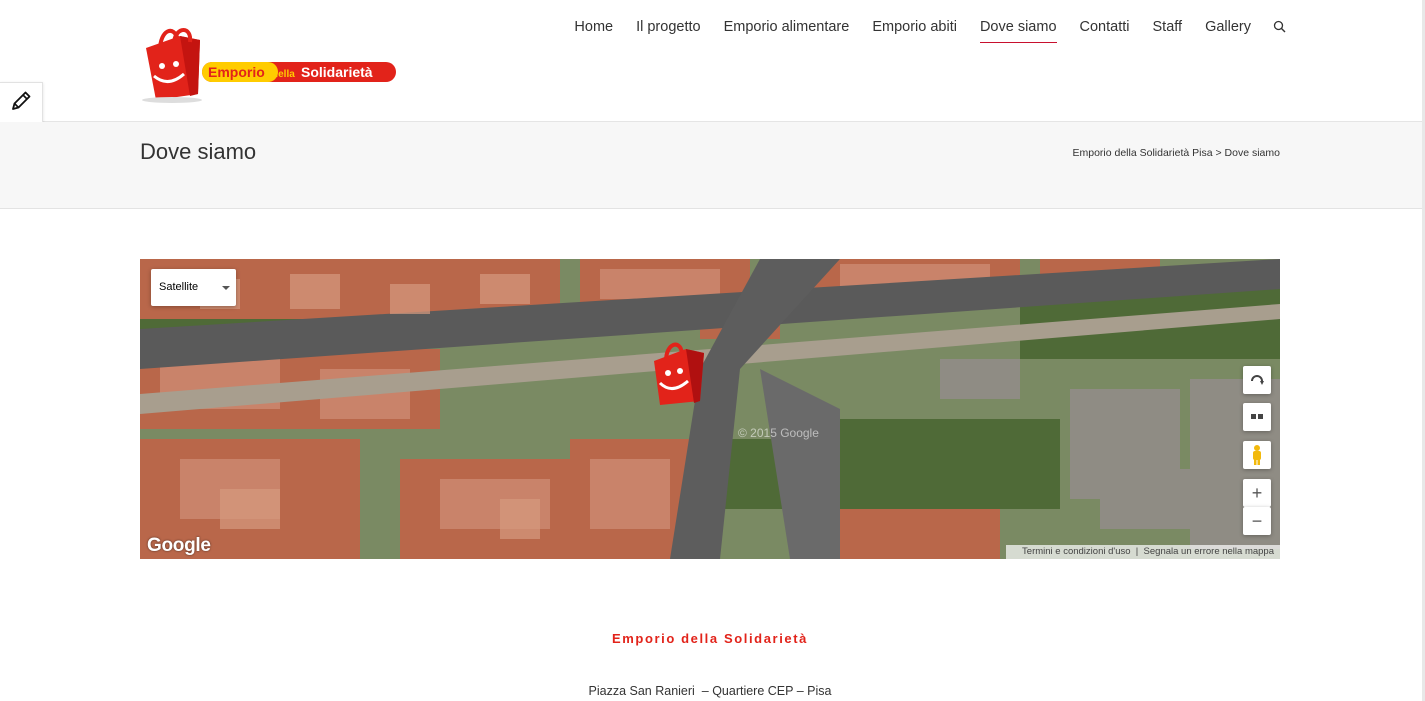 The height and width of the screenshot is (701, 1425). Describe the element at coordinates (198, 151) in the screenshot. I see `page-title: Dove siamo` at that location.